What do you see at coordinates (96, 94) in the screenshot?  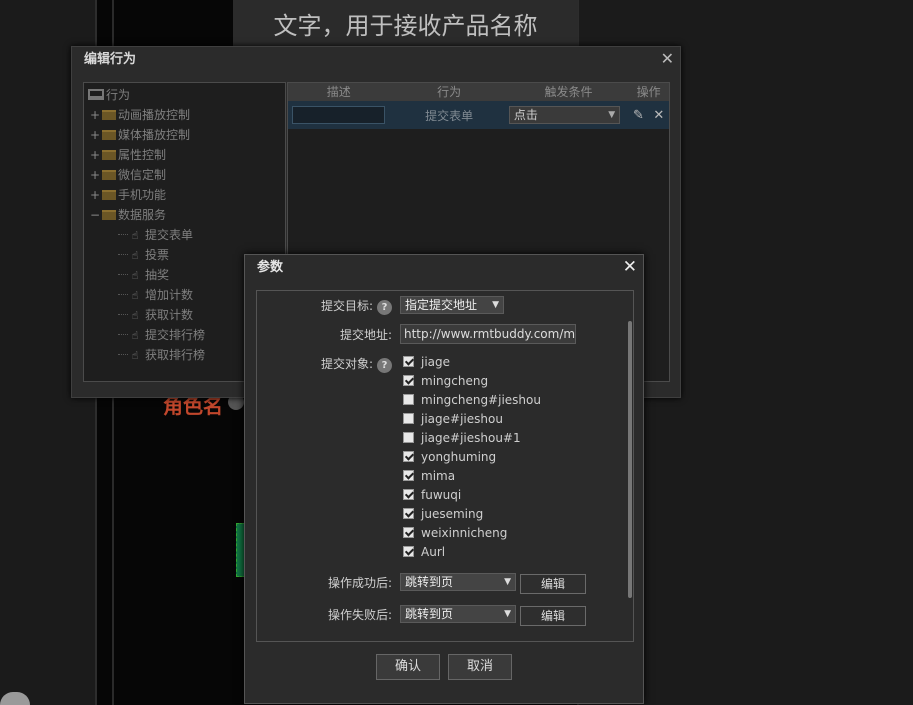 I see `computer-icon` at bounding box center [96, 94].